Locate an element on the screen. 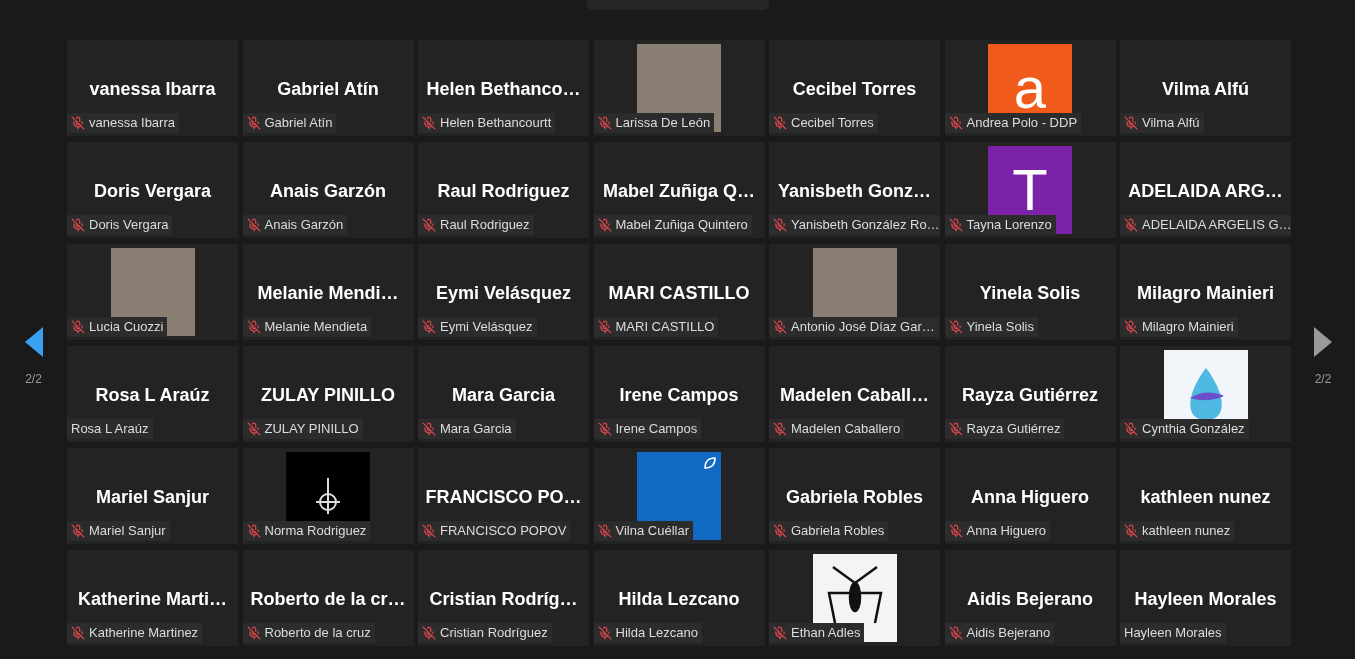  leaf-icon is located at coordinates (710, 463).